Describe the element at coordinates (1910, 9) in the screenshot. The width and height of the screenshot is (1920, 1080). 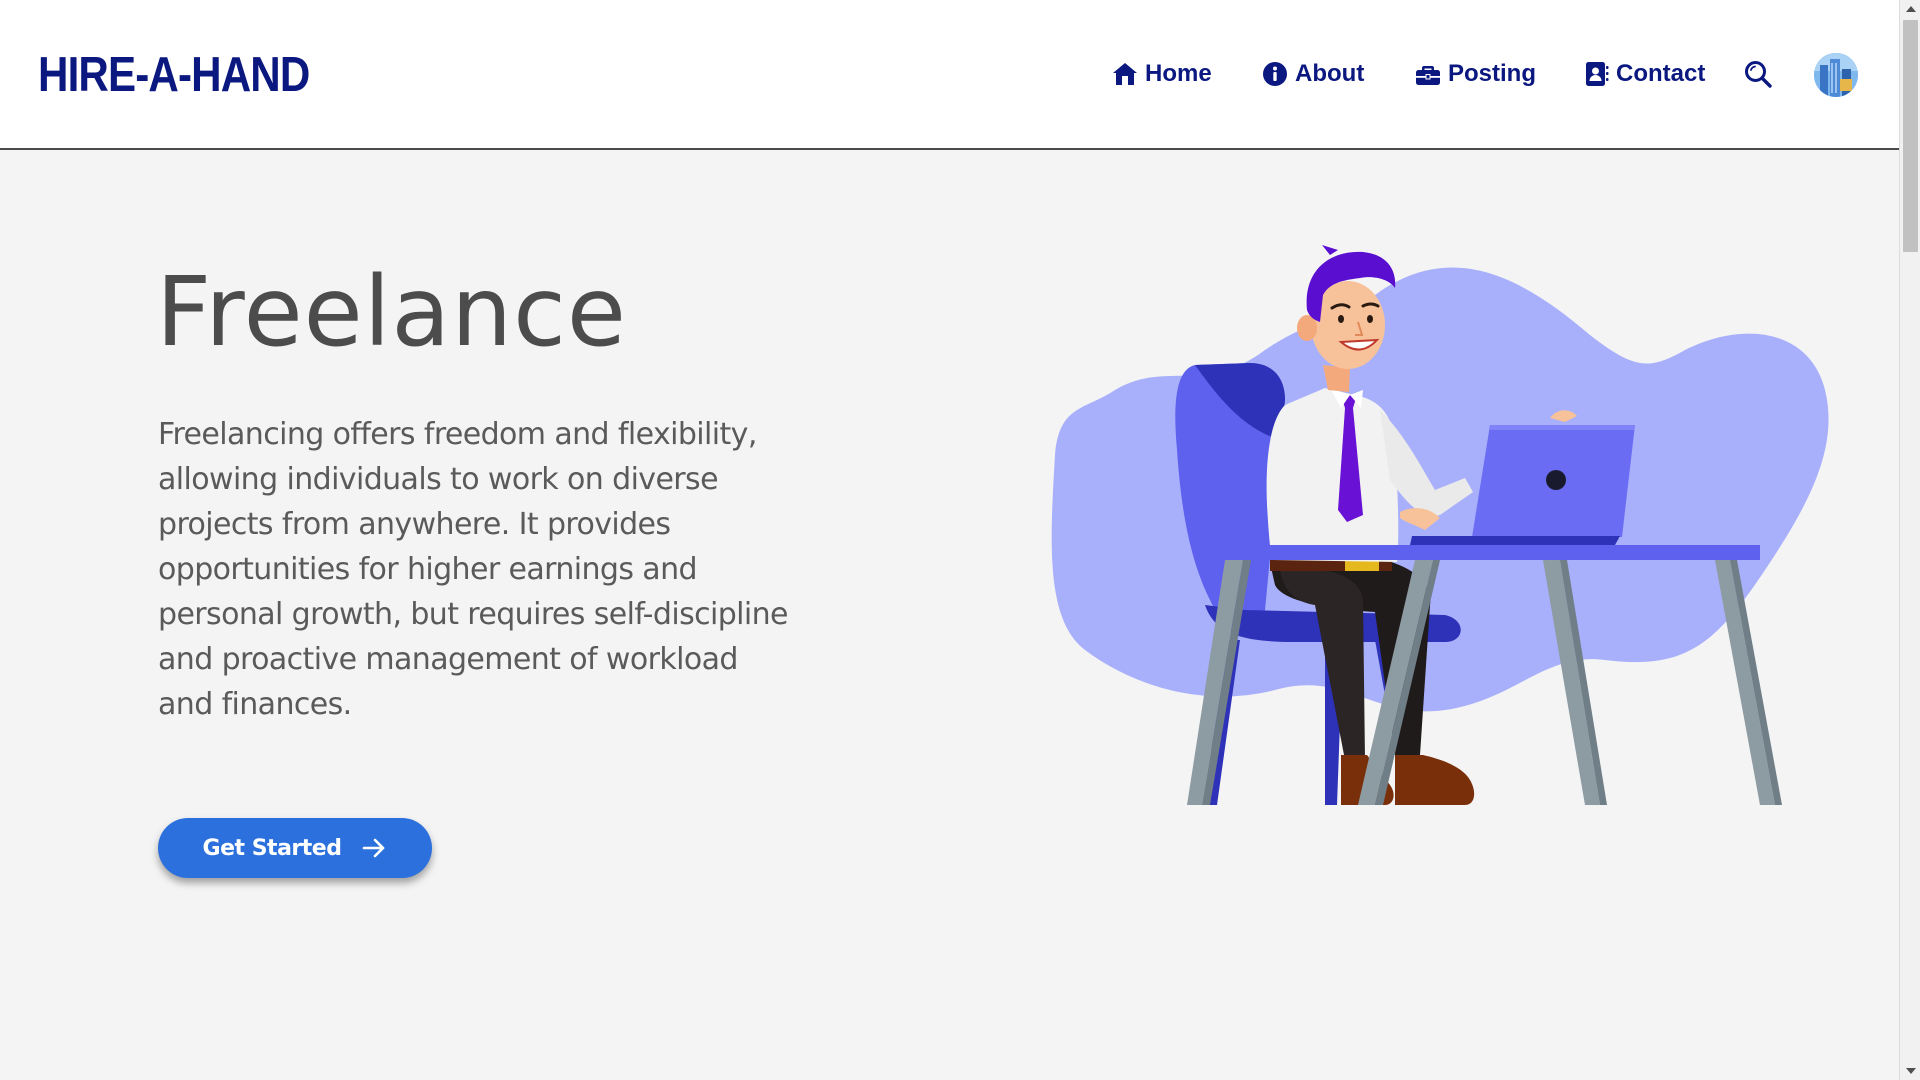
I see `scroll-up-arrow-icon` at that location.